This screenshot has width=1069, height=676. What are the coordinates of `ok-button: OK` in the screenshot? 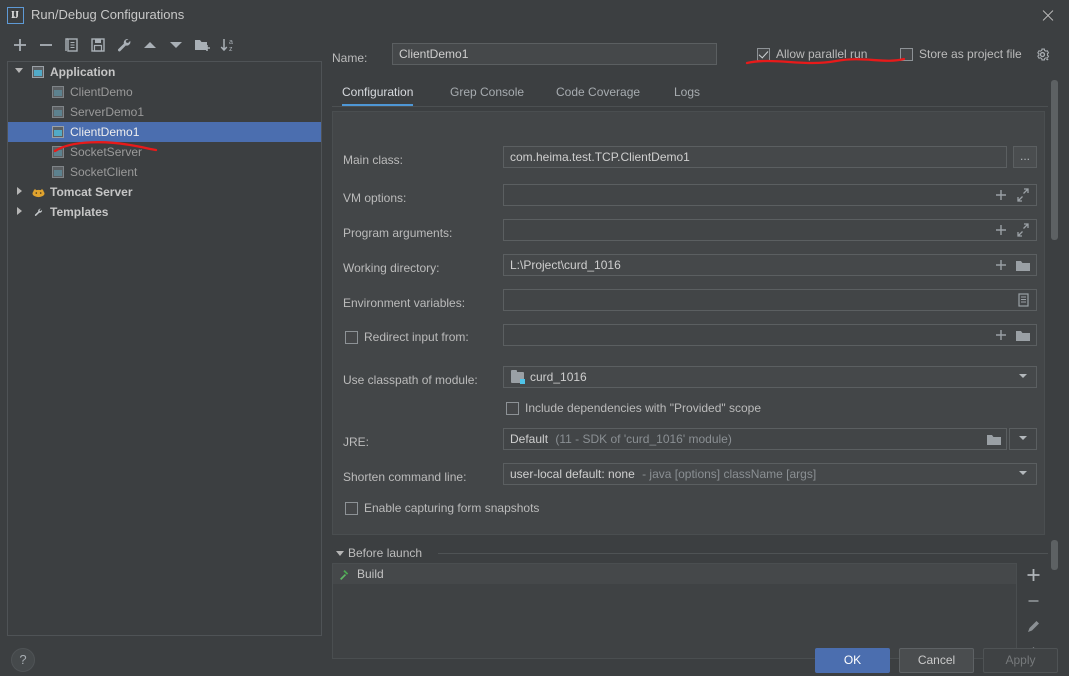 It's located at (852, 660).